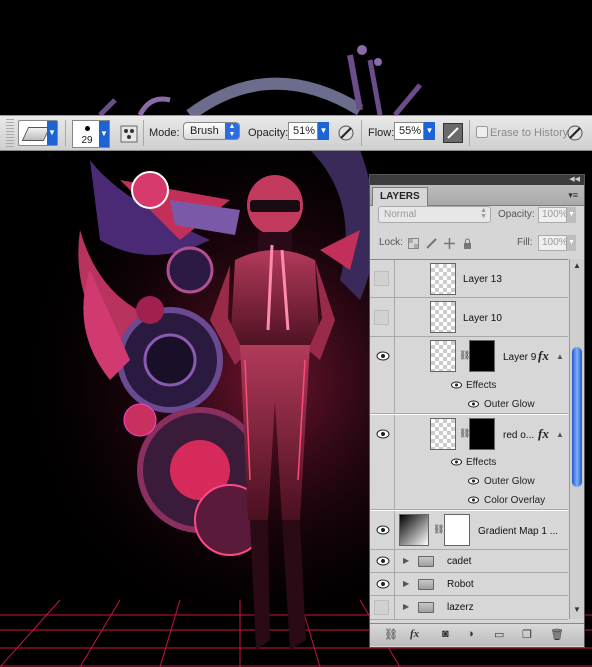  Describe the element at coordinates (469, 584) in the screenshot. I see `group-row: ▶ Robot` at that location.